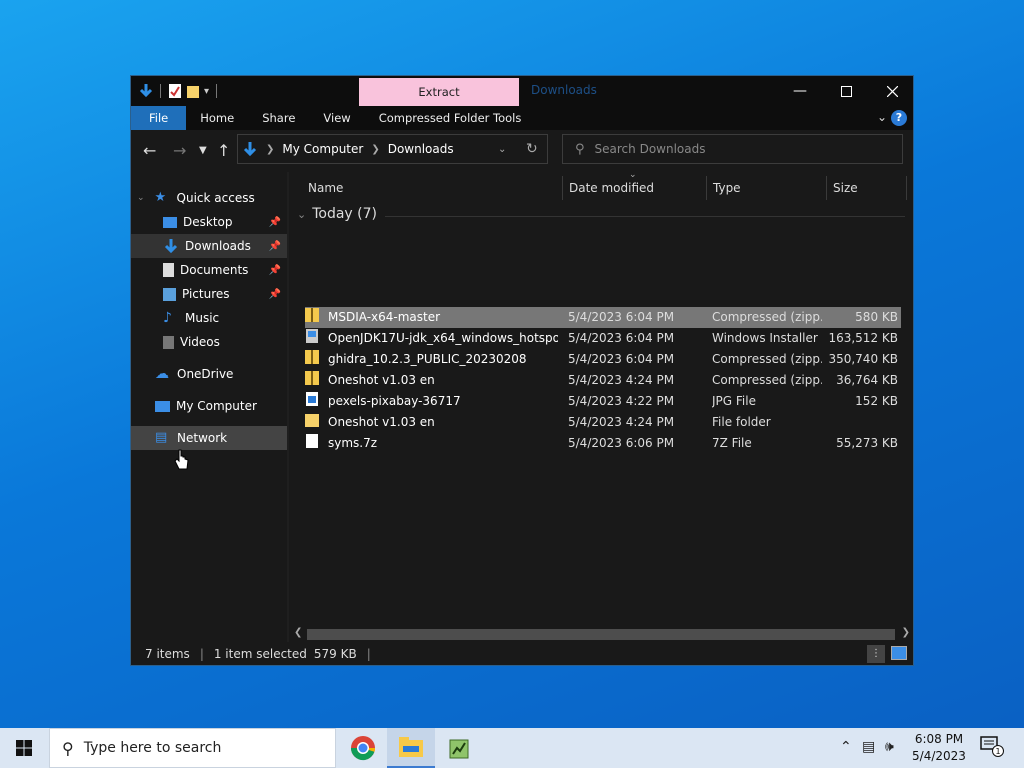  I want to click on file-type: 7Z File, so click(732, 443).